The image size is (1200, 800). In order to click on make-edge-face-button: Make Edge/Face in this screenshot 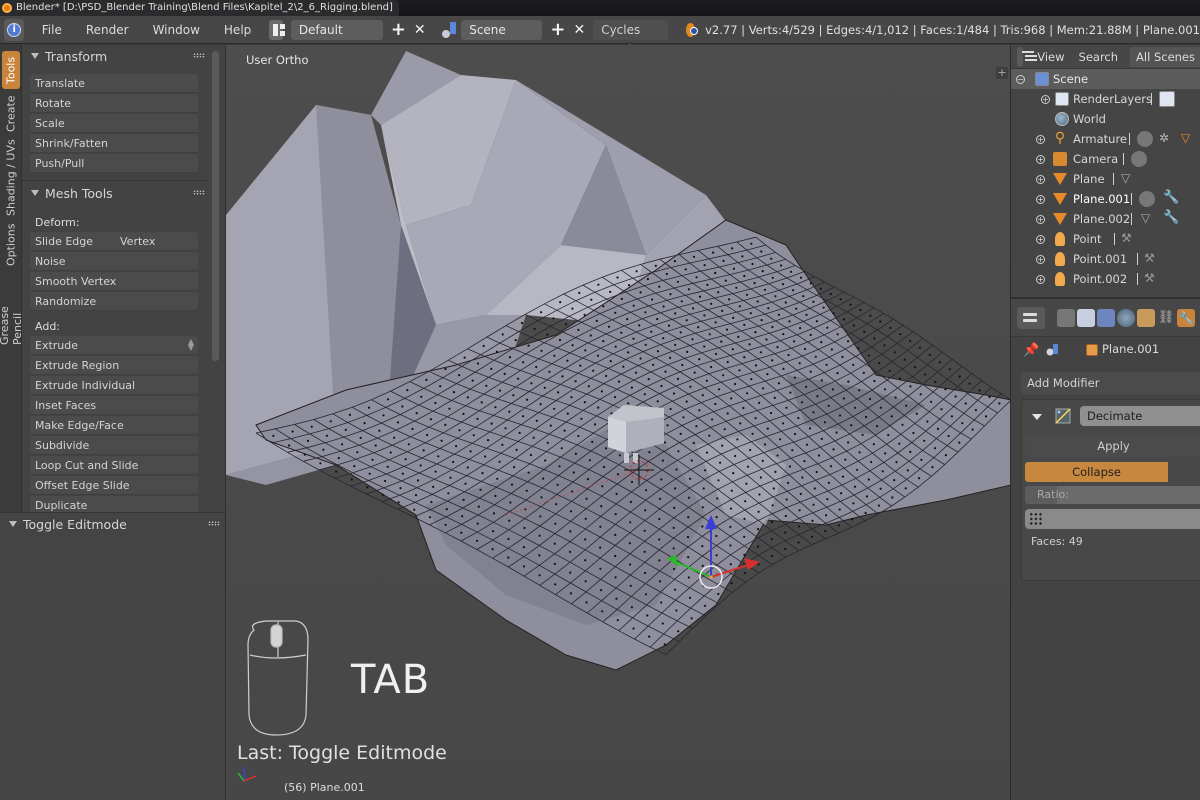, I will do `click(114, 425)`.